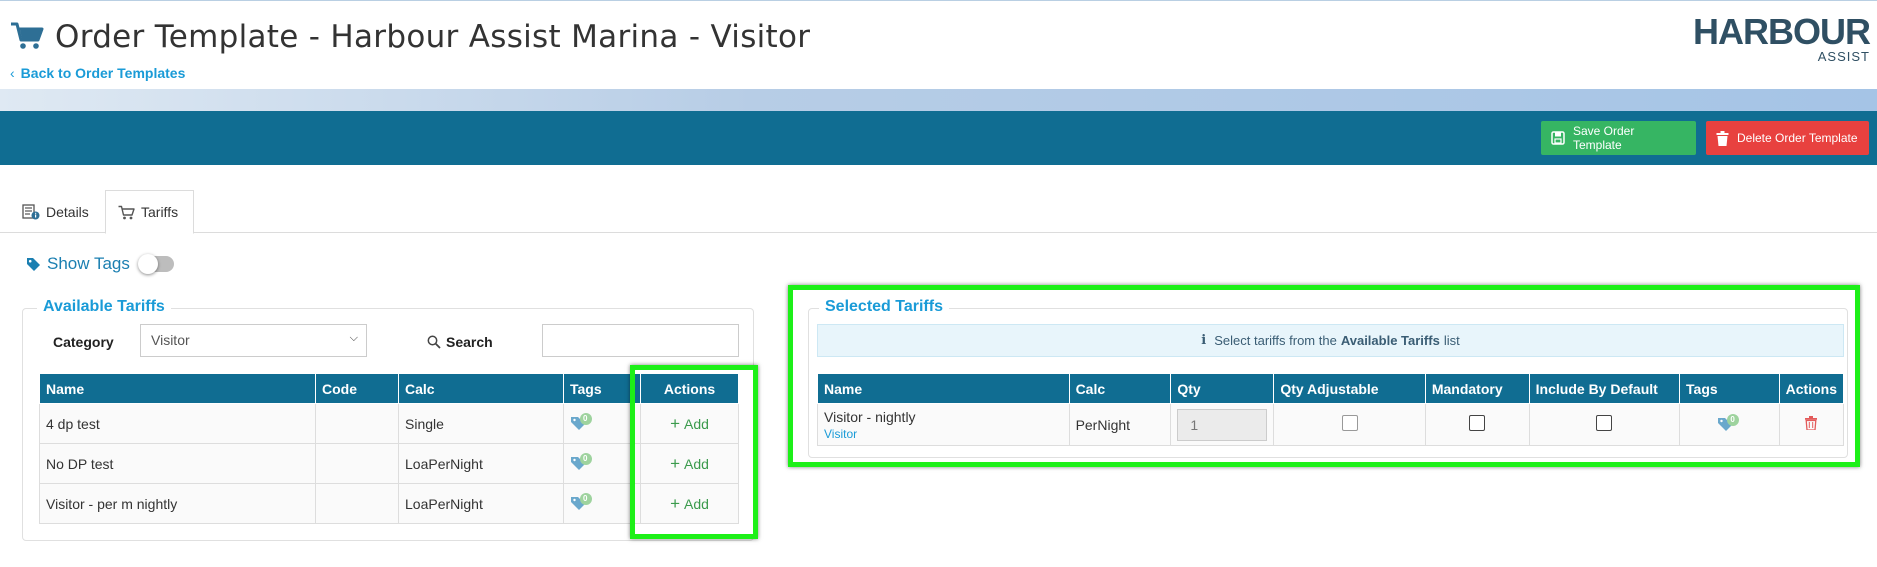 Image resolution: width=1877 pixels, height=567 pixels. Describe the element at coordinates (1275, 340) in the screenshot. I see `info-prefix: Select tariffs from the` at that location.